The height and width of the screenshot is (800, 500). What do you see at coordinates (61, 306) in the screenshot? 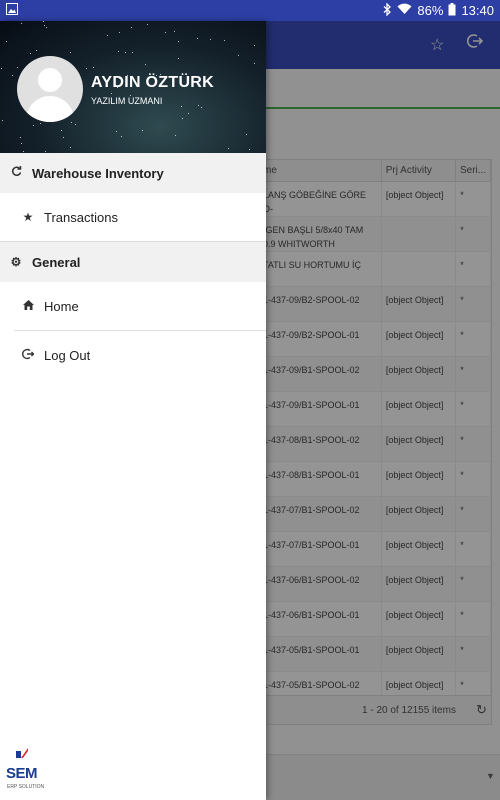
I see `menu-item-label: Home` at bounding box center [61, 306].